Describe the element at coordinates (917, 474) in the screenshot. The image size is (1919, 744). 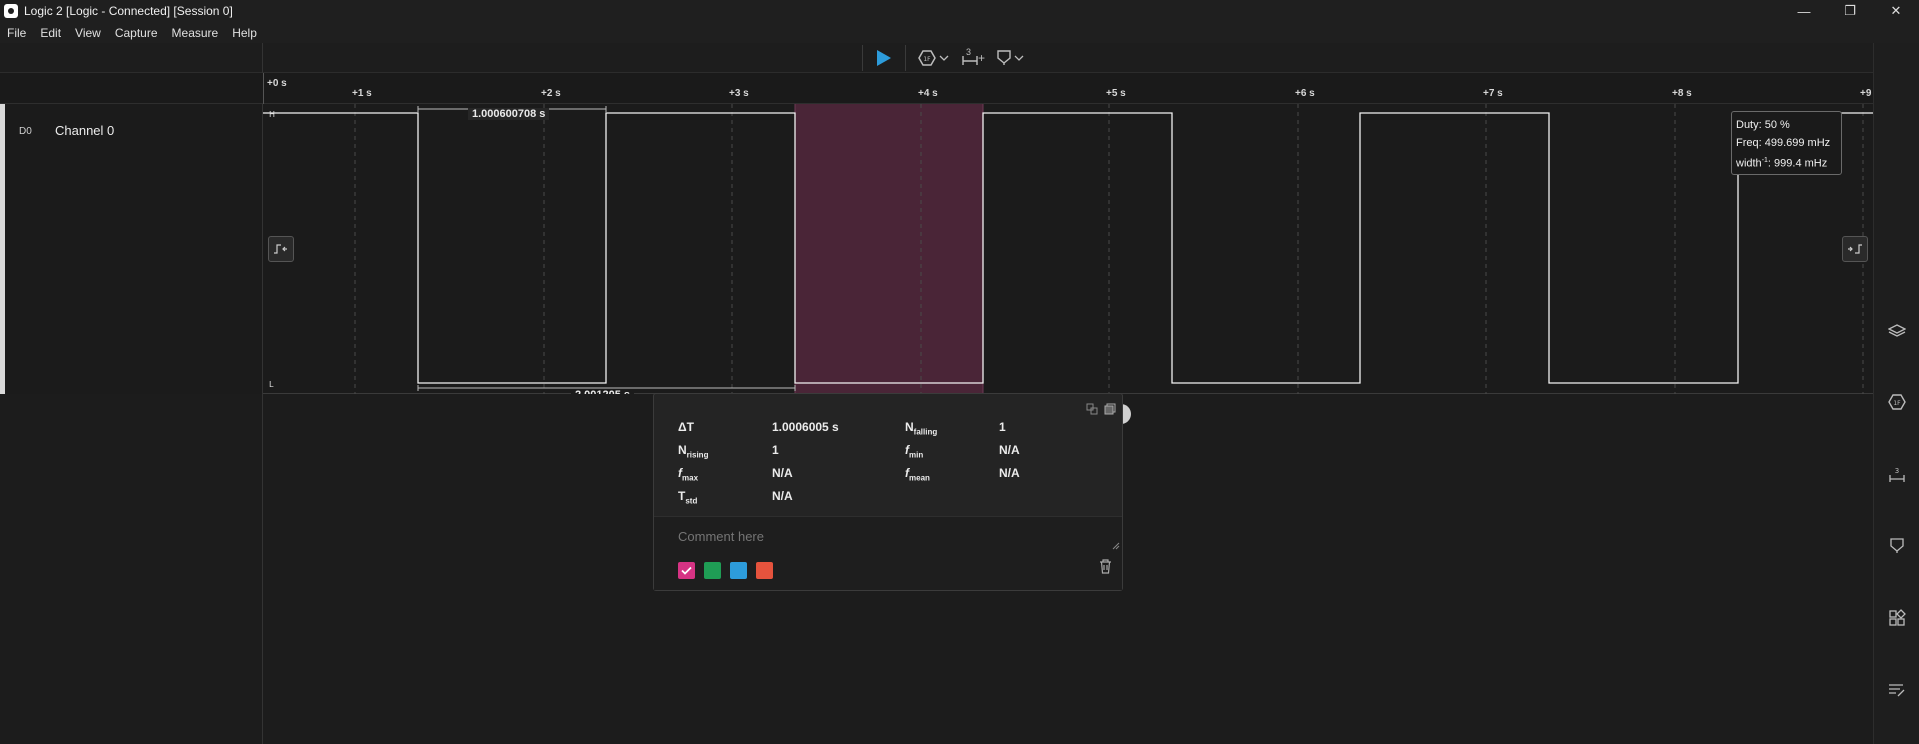
I see `metric-f-mean-label: fmean` at that location.